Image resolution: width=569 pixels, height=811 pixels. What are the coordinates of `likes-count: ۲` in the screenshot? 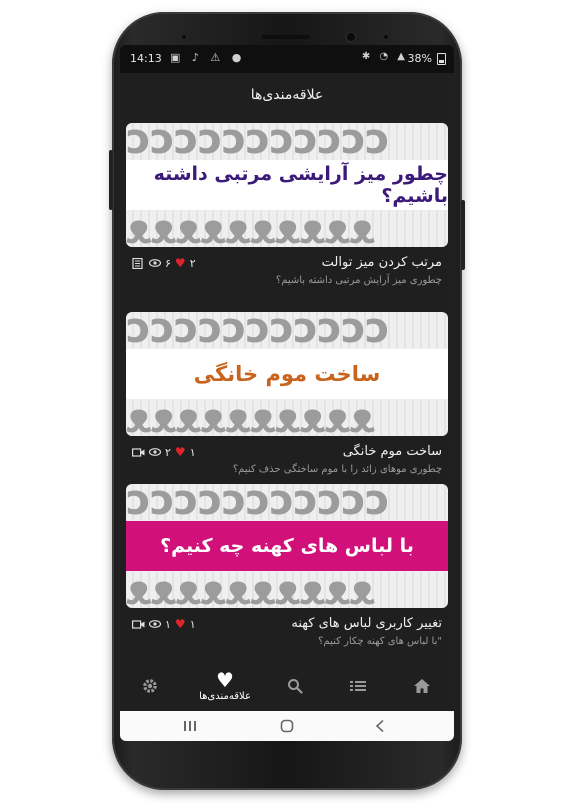 It's located at (192, 263).